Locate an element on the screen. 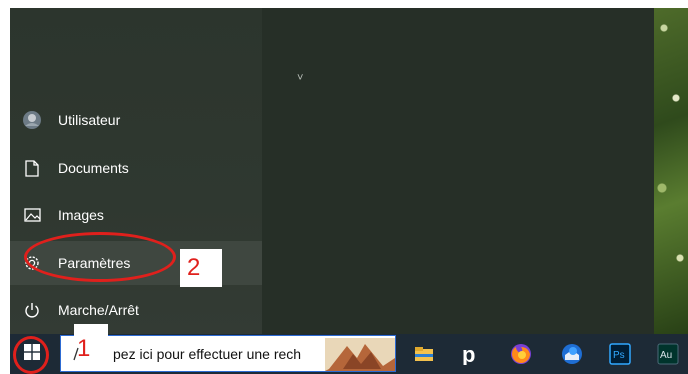 The width and height of the screenshot is (688, 374). document-icon is located at coordinates (32, 168).